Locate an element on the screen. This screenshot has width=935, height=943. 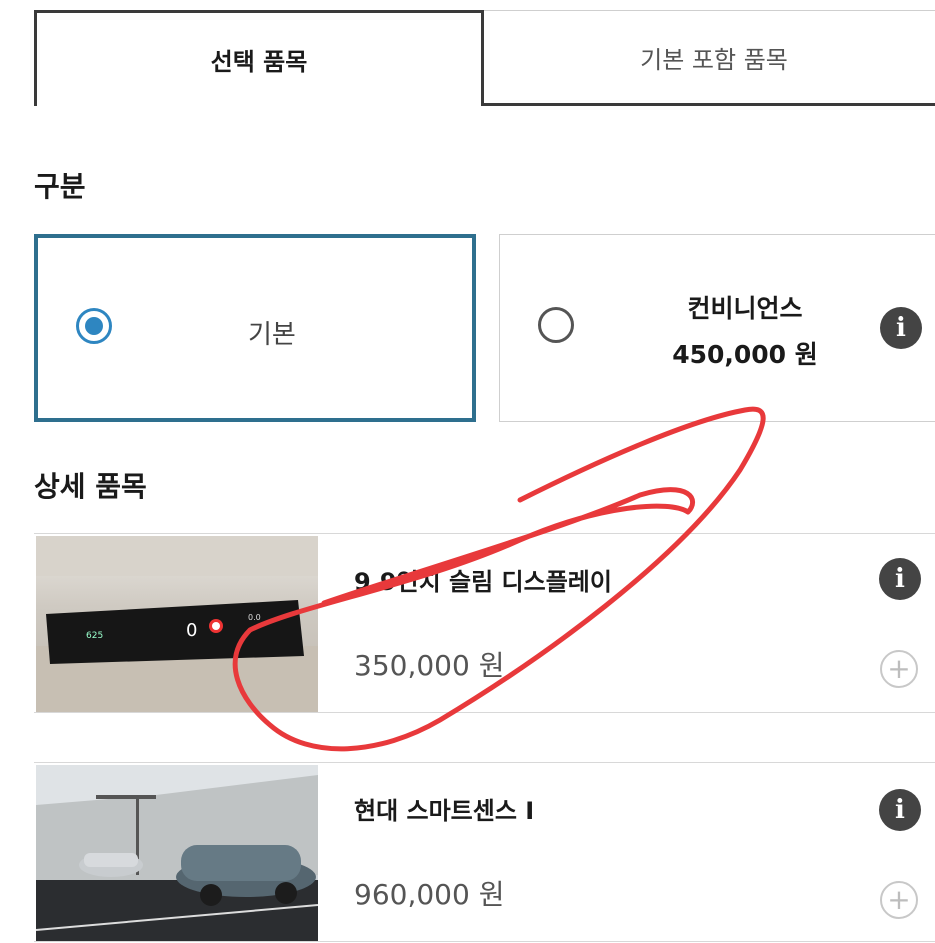
tab-bar: 선택 품목 기본 포함 품목 is located at coordinates (467, 55).